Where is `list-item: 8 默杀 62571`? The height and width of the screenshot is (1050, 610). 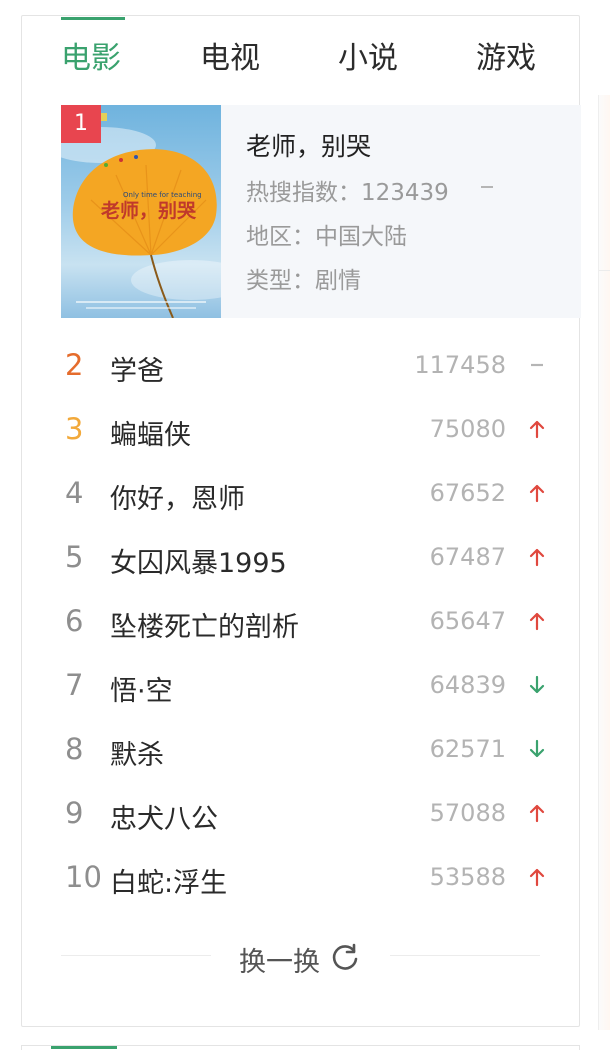
list-item: 8 默杀 62571 is located at coordinates (303, 749).